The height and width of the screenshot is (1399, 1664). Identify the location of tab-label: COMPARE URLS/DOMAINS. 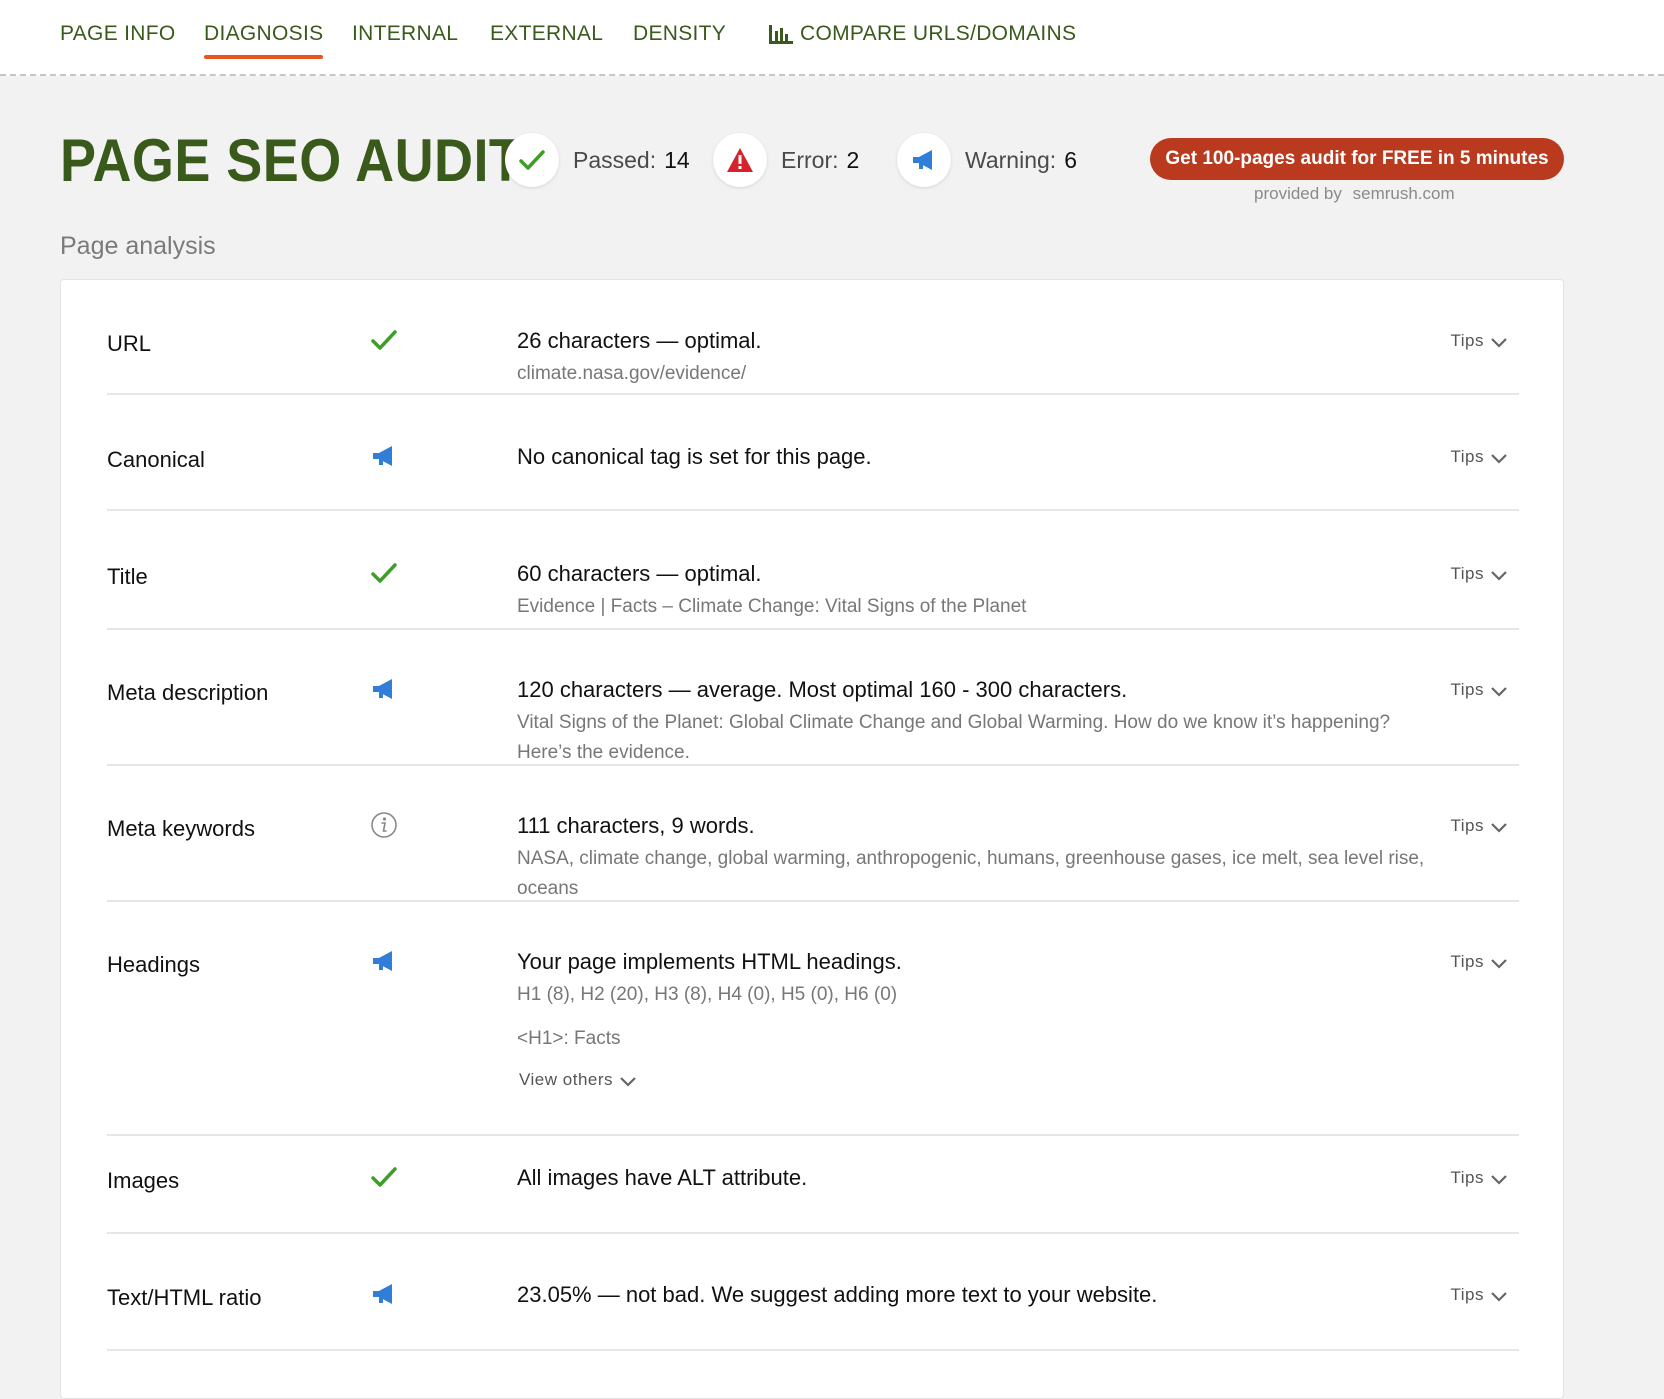
(938, 33).